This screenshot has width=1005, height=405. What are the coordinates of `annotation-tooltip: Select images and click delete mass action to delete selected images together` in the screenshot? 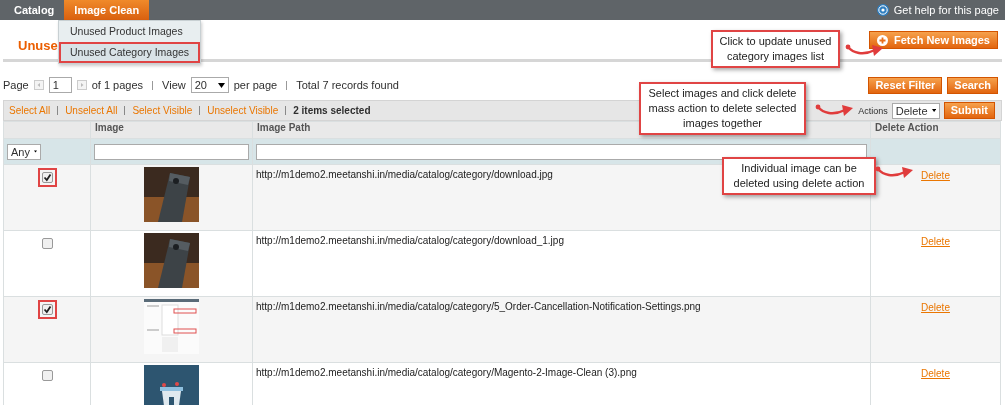 It's located at (722, 108).